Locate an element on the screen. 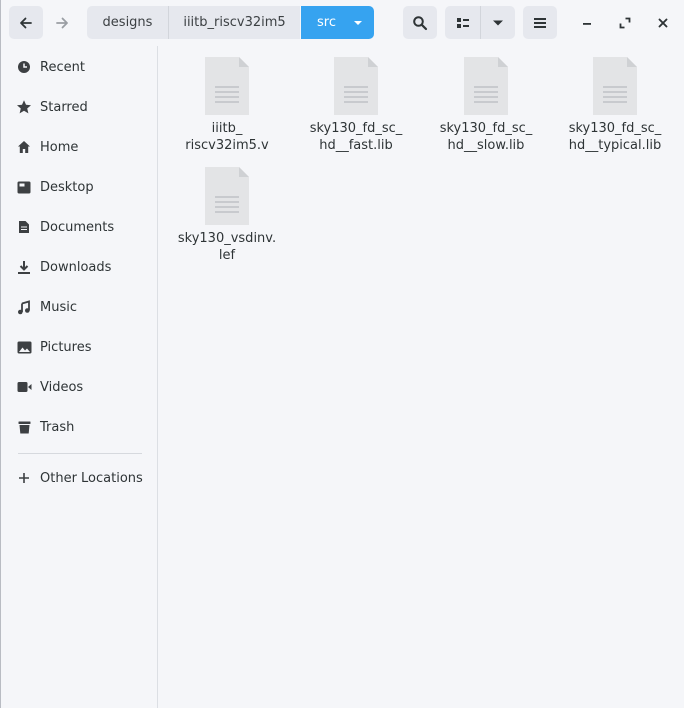 This screenshot has height=708, width=684. sidebar-item-desktop: Desktop is located at coordinates (79, 187).